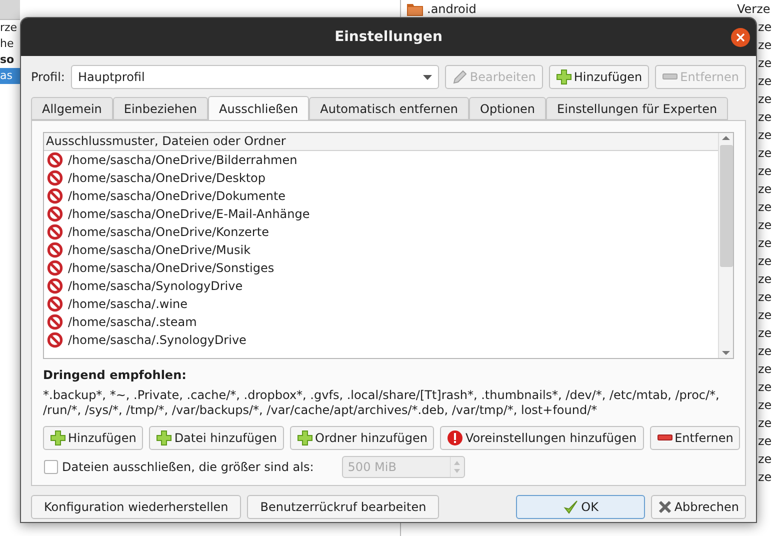 Image resolution: width=773 pixels, height=536 pixels. Describe the element at coordinates (10, 76) in the screenshot. I see `file-row: as` at that location.